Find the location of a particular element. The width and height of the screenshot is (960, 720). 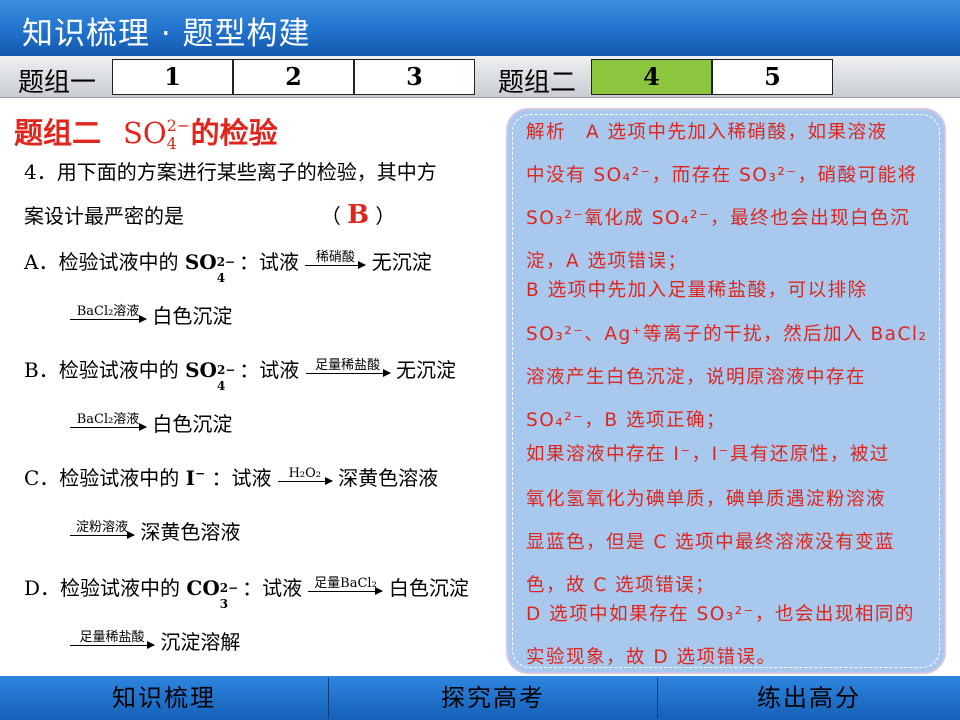

option-b-result1: 无沉淀 is located at coordinates (426, 370).